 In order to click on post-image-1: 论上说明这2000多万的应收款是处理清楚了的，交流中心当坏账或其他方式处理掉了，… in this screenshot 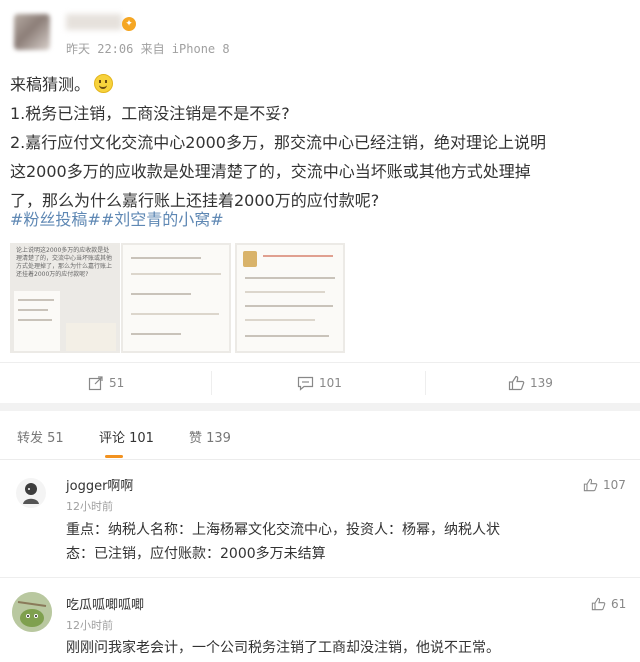, I will do `click(65, 298)`.